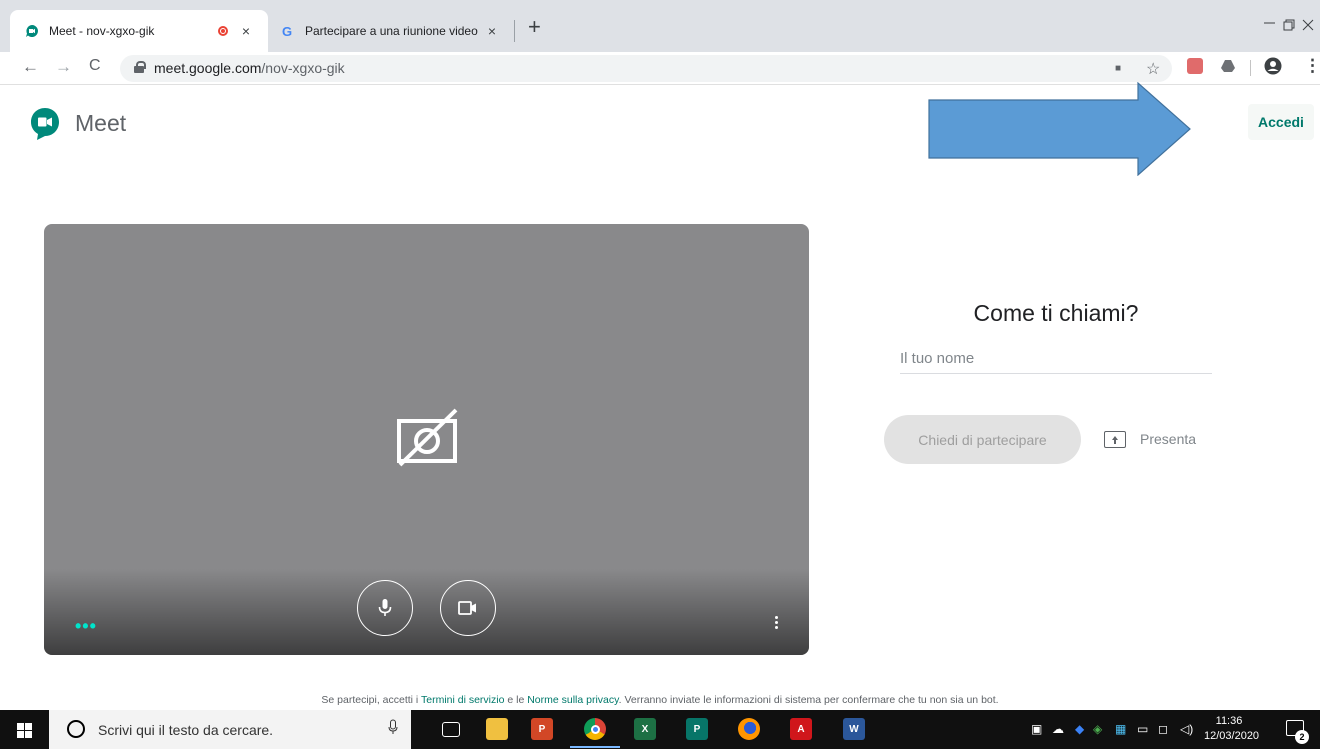 The width and height of the screenshot is (1320, 749). I want to click on annotation-arrow, so click(1059, 129).